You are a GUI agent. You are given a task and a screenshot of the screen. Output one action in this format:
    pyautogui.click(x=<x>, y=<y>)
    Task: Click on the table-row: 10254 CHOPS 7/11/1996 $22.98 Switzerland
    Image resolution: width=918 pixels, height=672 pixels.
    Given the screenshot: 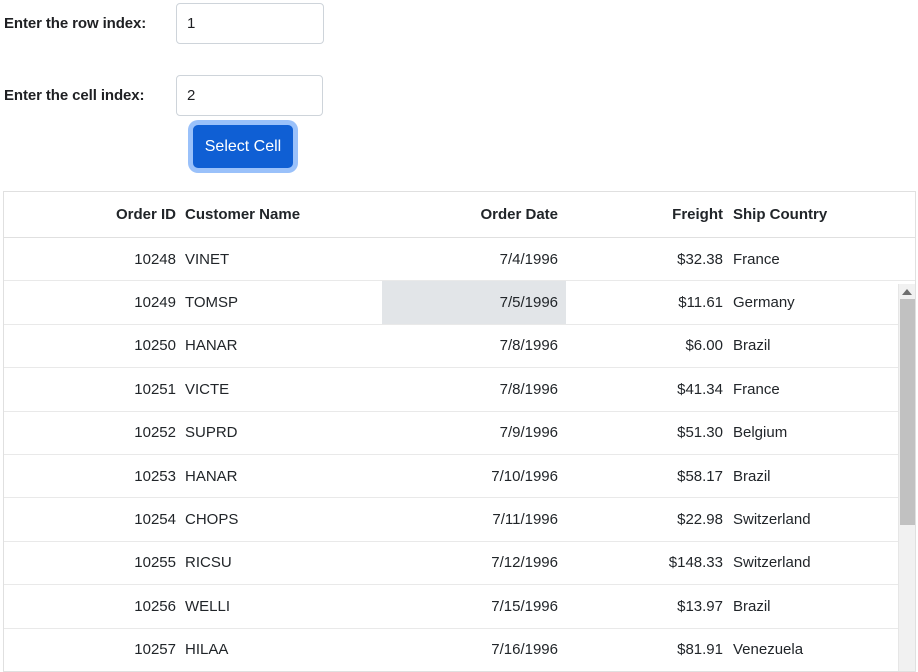 What is the action you would take?
    pyautogui.click(x=459, y=520)
    